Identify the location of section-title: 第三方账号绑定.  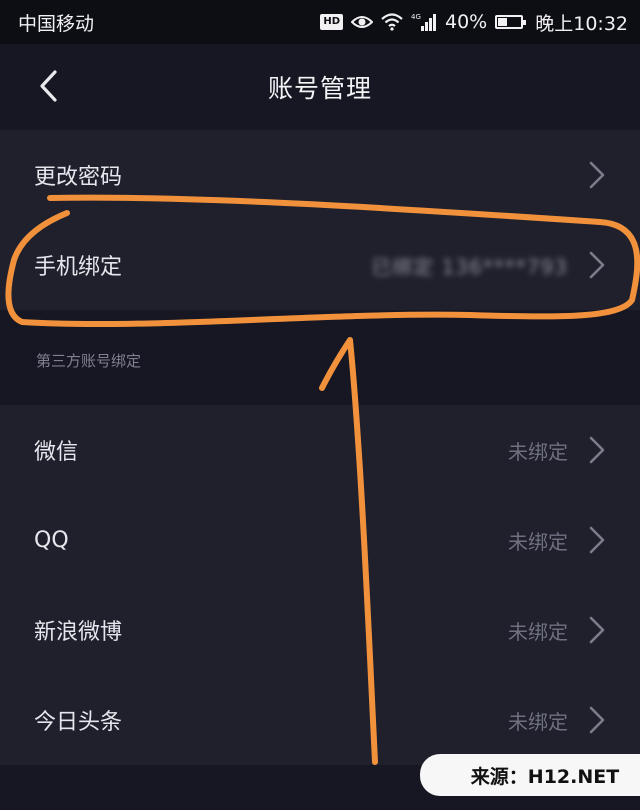
(89, 360).